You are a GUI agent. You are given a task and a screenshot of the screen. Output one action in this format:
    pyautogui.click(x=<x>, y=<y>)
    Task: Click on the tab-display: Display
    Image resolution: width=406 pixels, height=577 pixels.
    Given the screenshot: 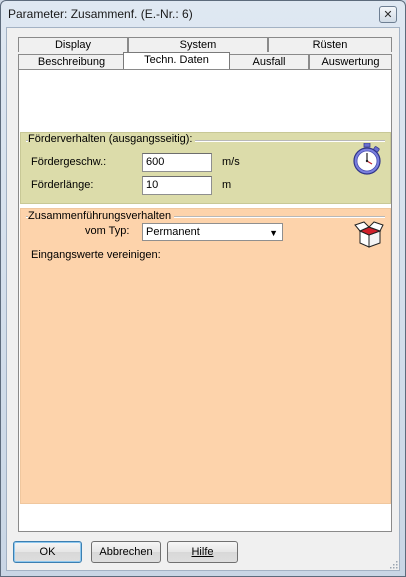 What is the action you would take?
    pyautogui.click(x=73, y=44)
    